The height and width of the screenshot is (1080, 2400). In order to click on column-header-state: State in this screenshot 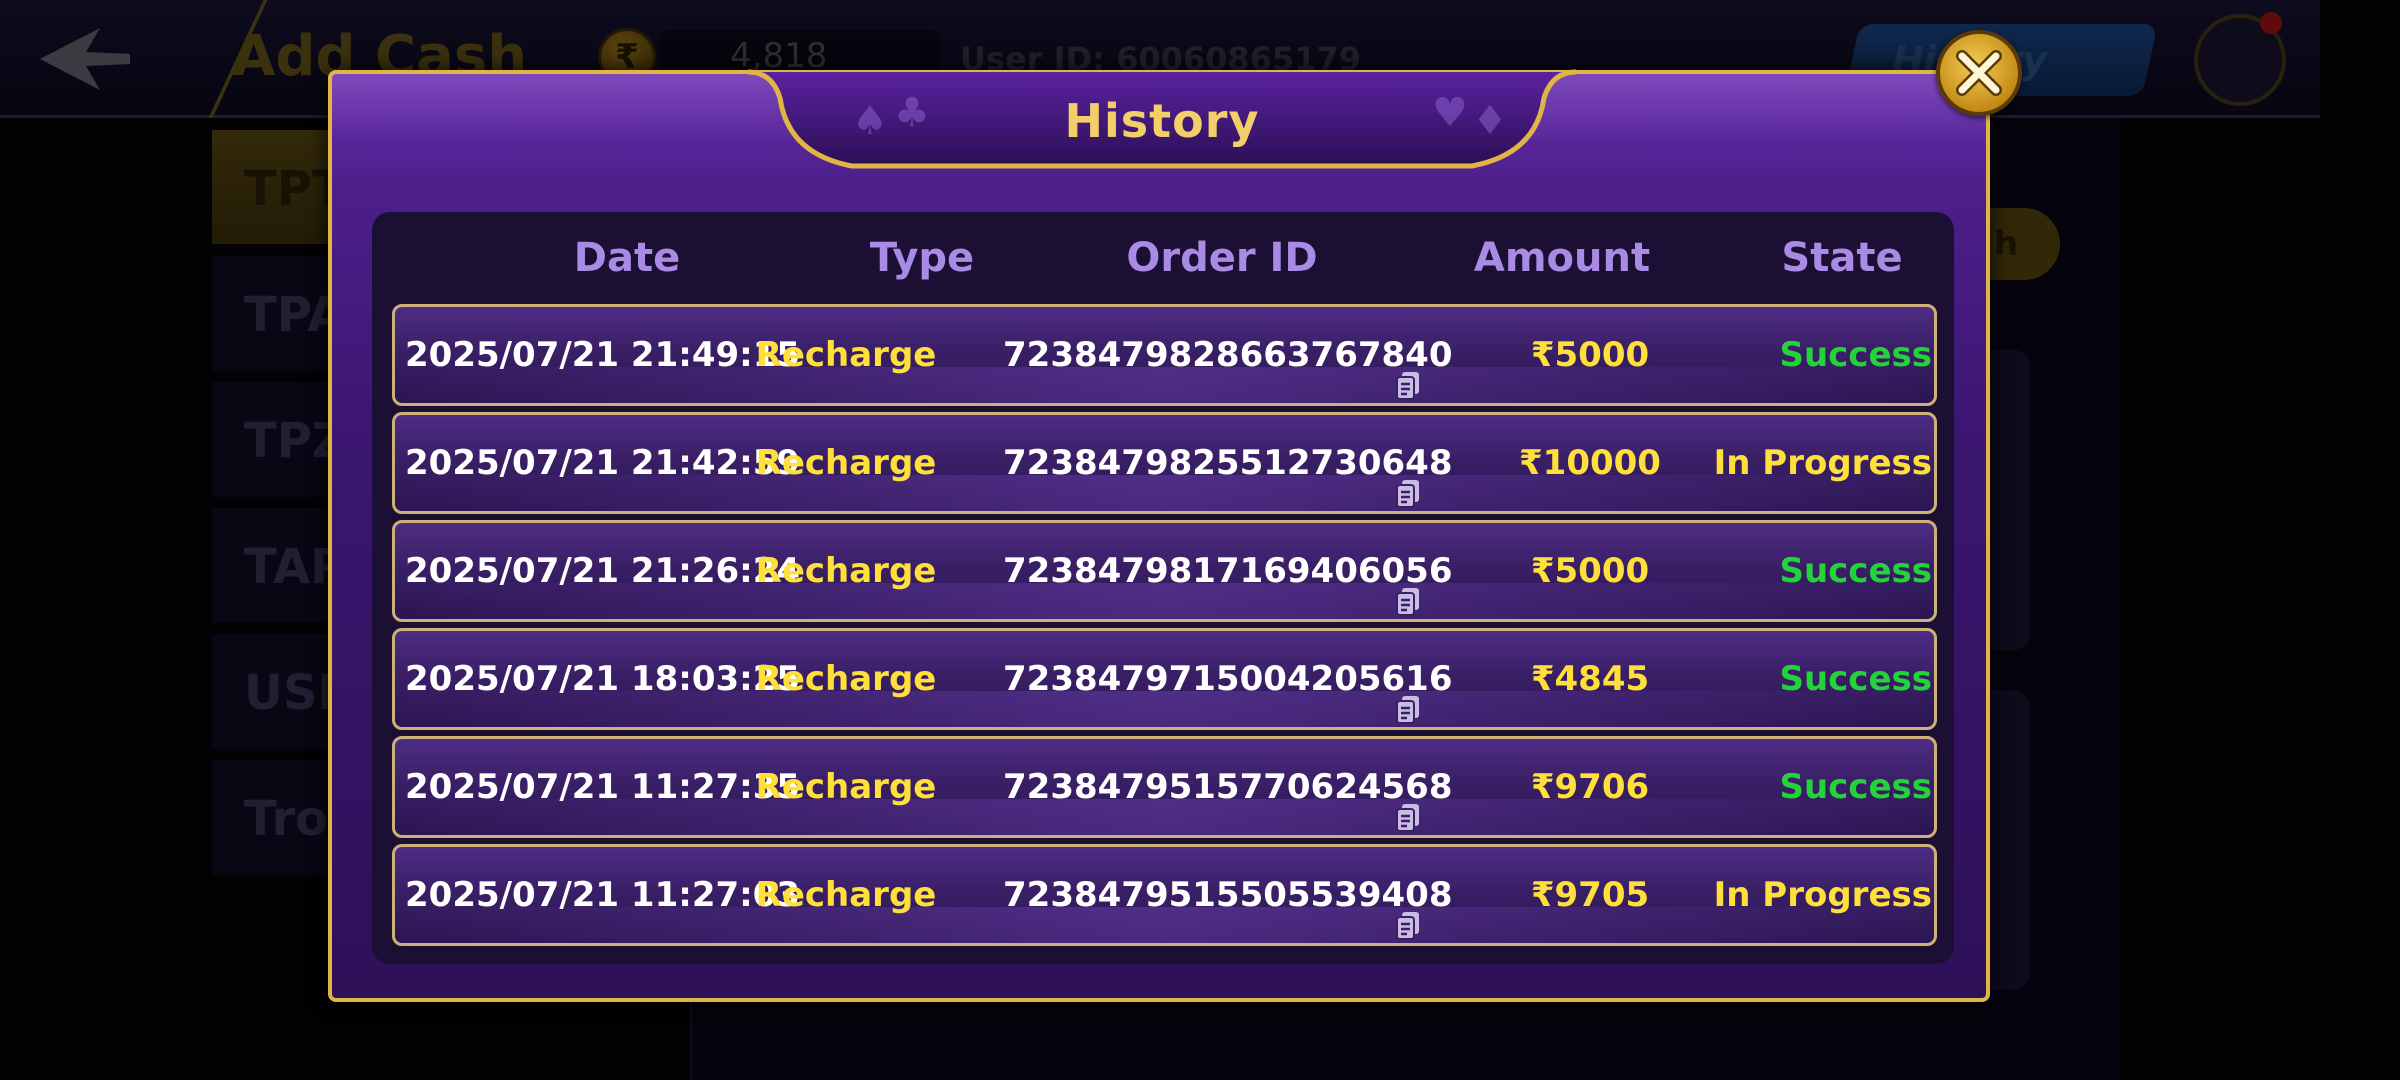, I will do `click(1842, 258)`.